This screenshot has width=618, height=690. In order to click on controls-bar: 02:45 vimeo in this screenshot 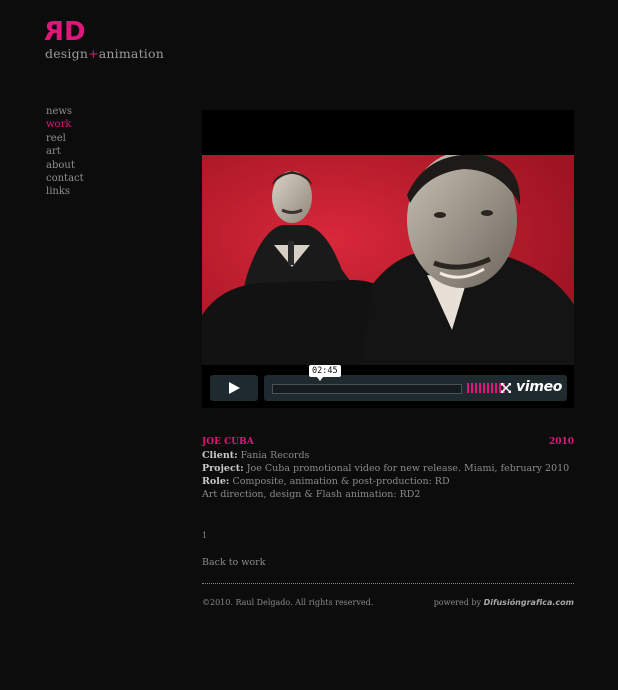, I will do `click(415, 383)`.